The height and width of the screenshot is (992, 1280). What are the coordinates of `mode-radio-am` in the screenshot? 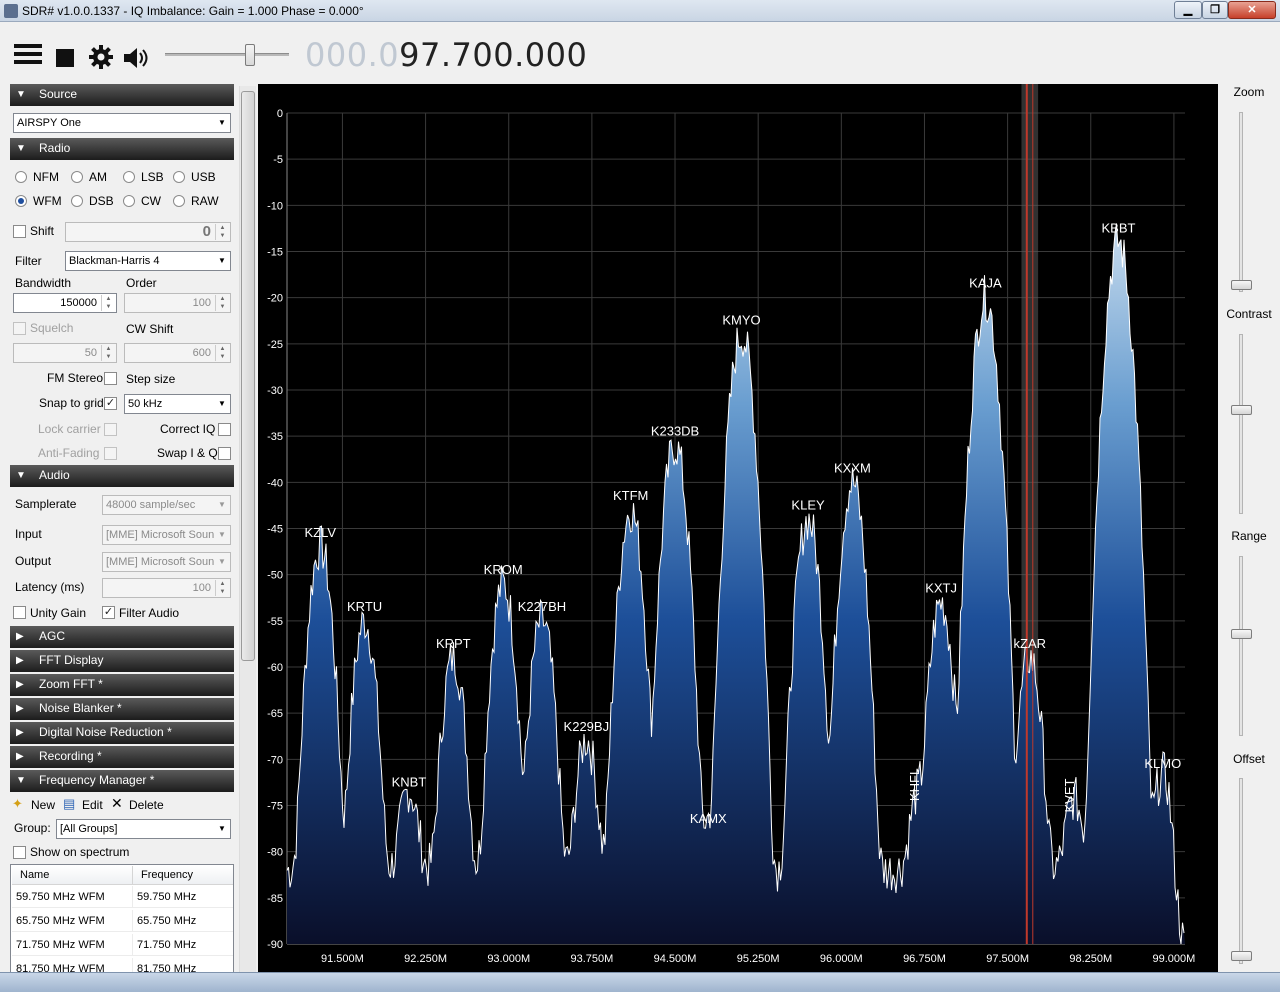 It's located at (77, 177).